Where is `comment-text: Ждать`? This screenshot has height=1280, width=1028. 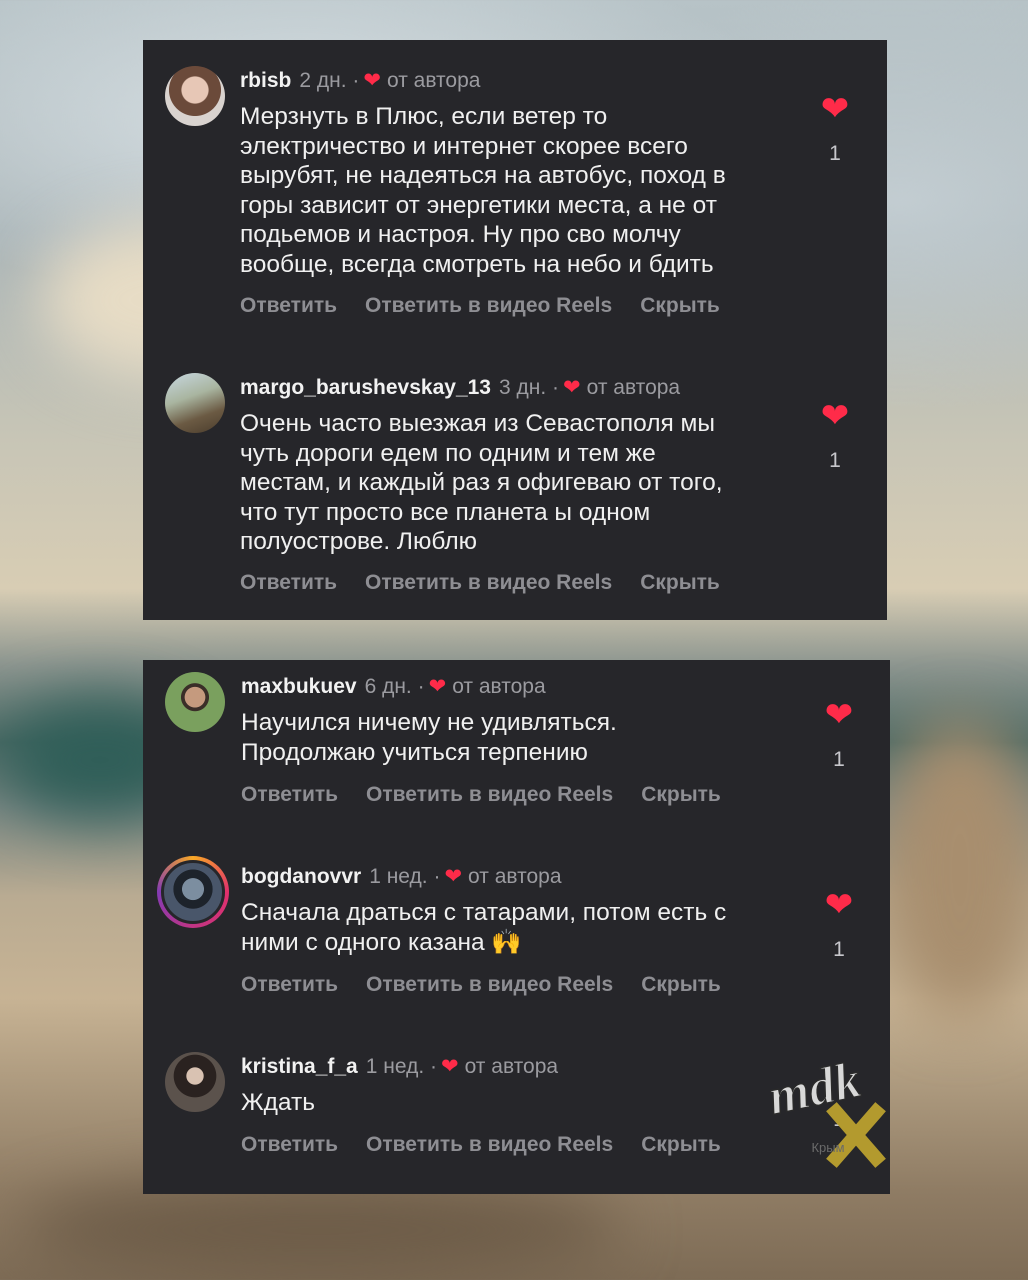
comment-text: Ждать is located at coordinates (278, 1103).